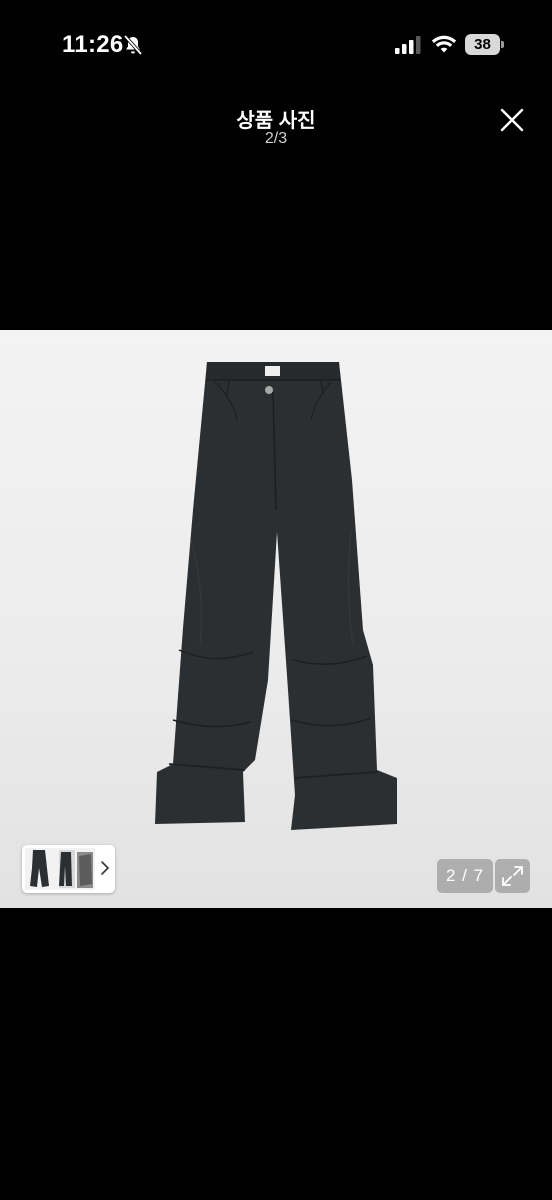 This screenshot has height=1200, width=552. I want to click on page-indicator: 2/3, so click(276, 138).